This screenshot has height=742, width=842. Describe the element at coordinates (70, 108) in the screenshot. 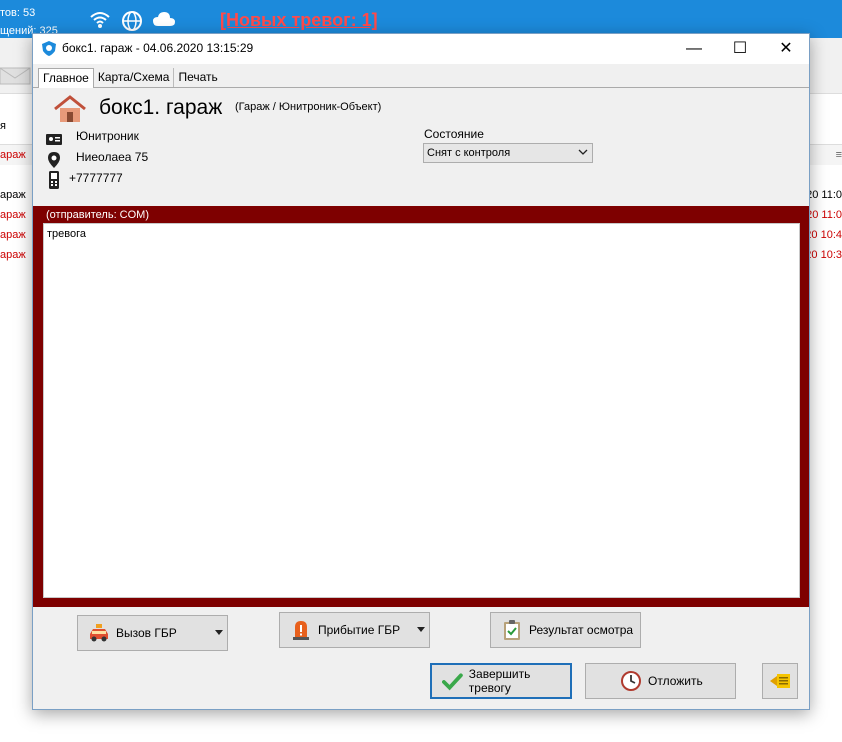

I see `house-icon` at that location.